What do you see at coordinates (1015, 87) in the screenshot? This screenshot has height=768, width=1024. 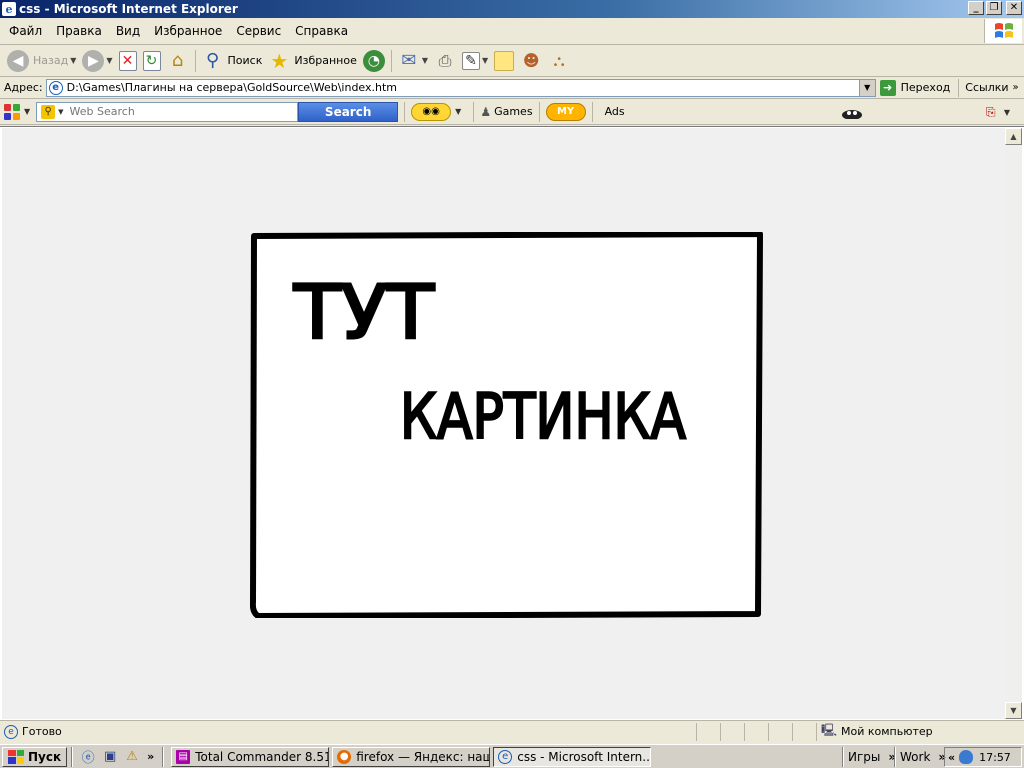 I see `chevron-right-icon: »` at bounding box center [1015, 87].